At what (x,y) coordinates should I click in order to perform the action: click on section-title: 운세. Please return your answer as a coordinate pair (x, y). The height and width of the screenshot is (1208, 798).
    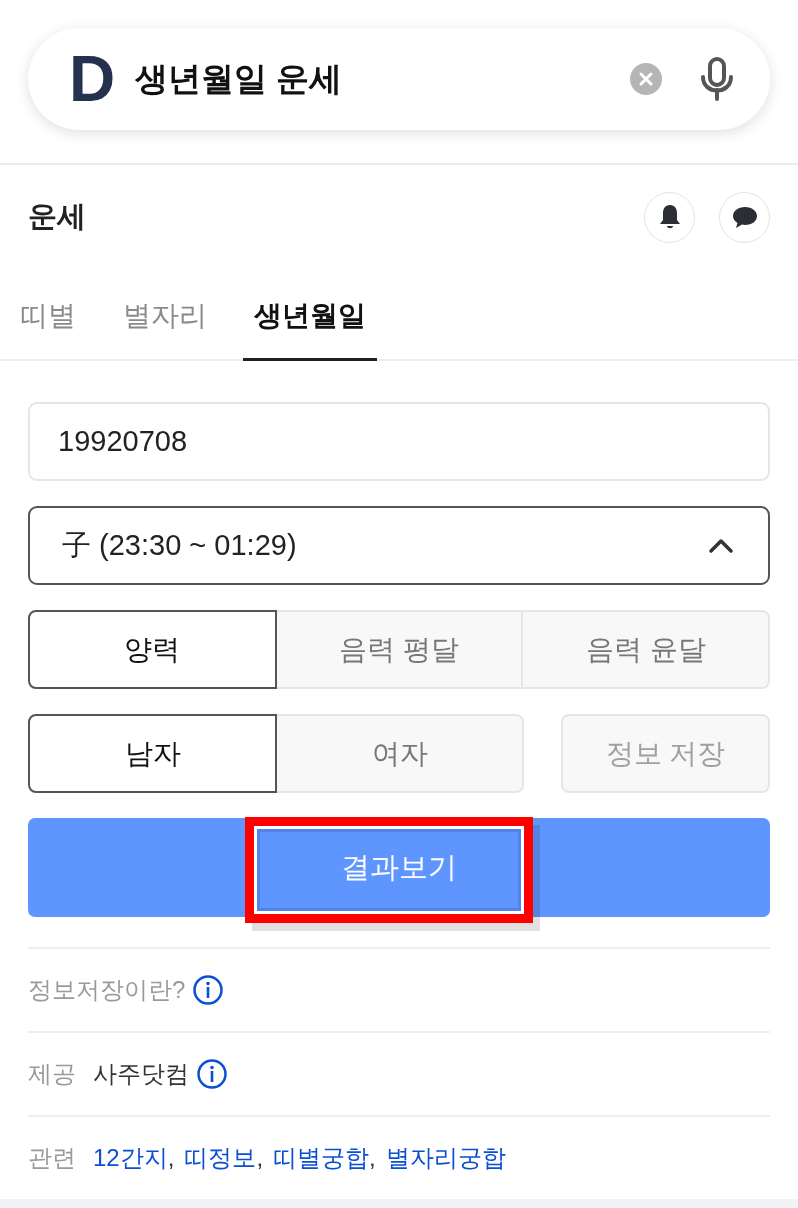
    Looking at the image, I should click on (57, 216).